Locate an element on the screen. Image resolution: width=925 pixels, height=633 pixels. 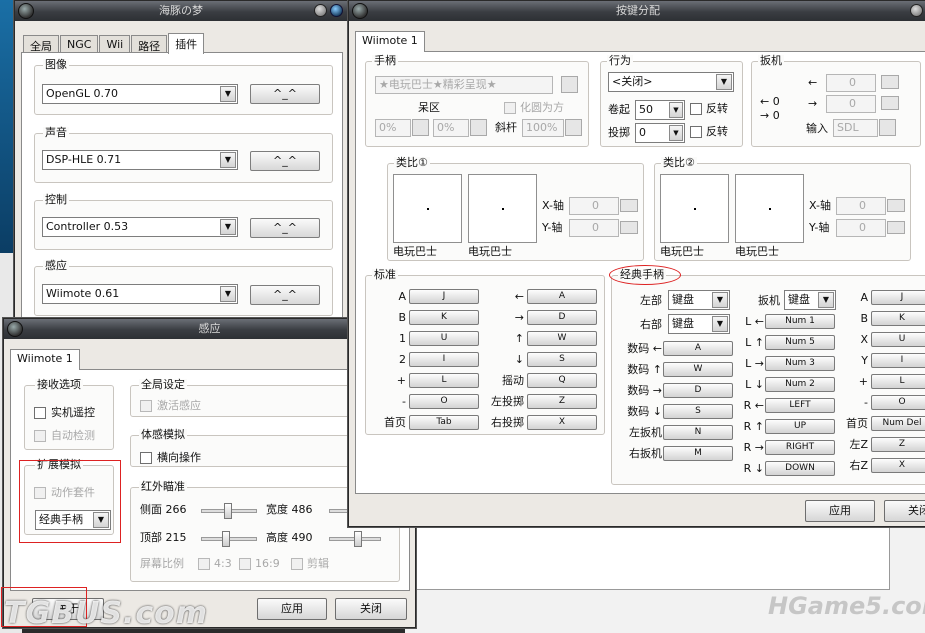
tab-paths: 路径 is located at coordinates (149, 44).